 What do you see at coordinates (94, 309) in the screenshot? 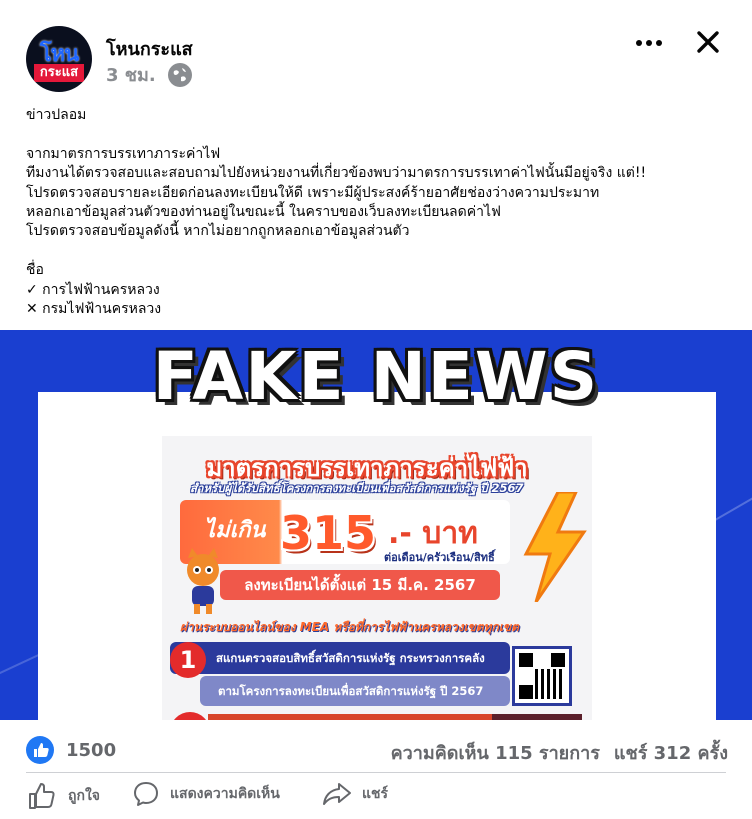
I see `post-line-wrong: ✕ กรมไฟฟ้านครหลวง` at bounding box center [94, 309].